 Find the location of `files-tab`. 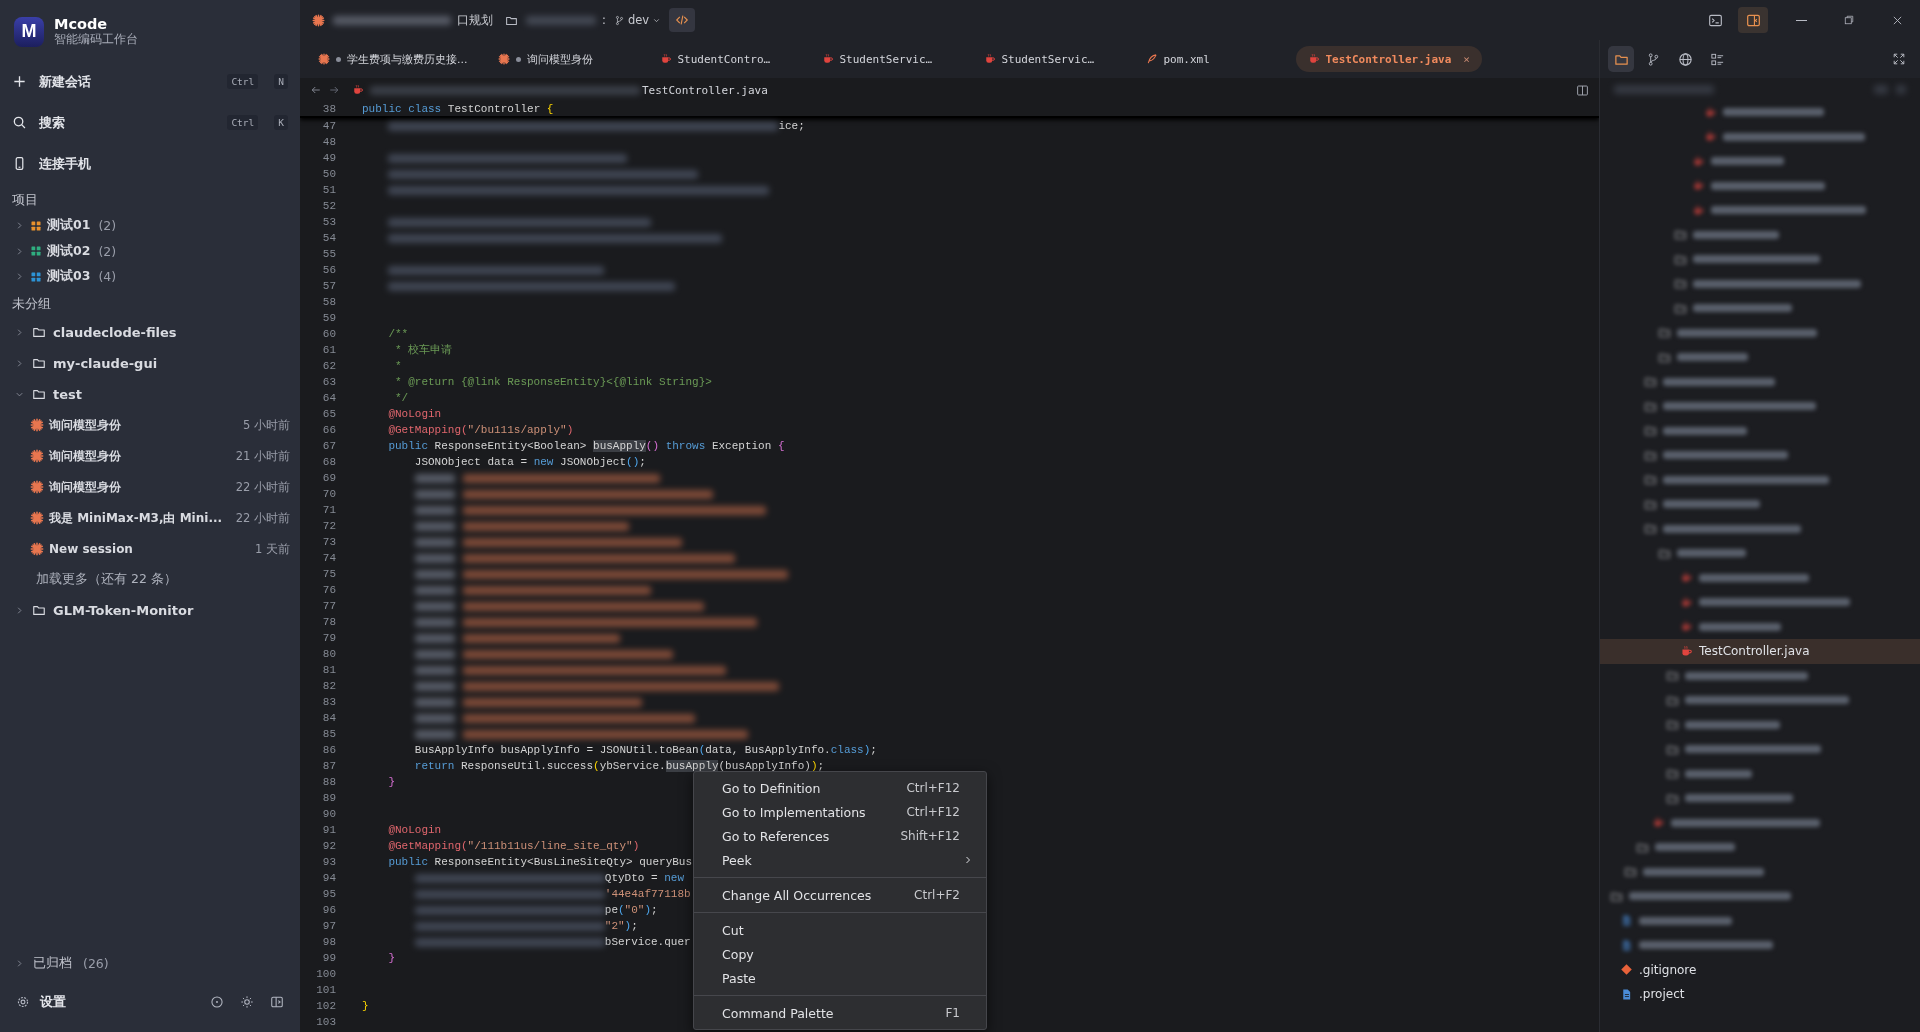

files-tab is located at coordinates (1621, 59).